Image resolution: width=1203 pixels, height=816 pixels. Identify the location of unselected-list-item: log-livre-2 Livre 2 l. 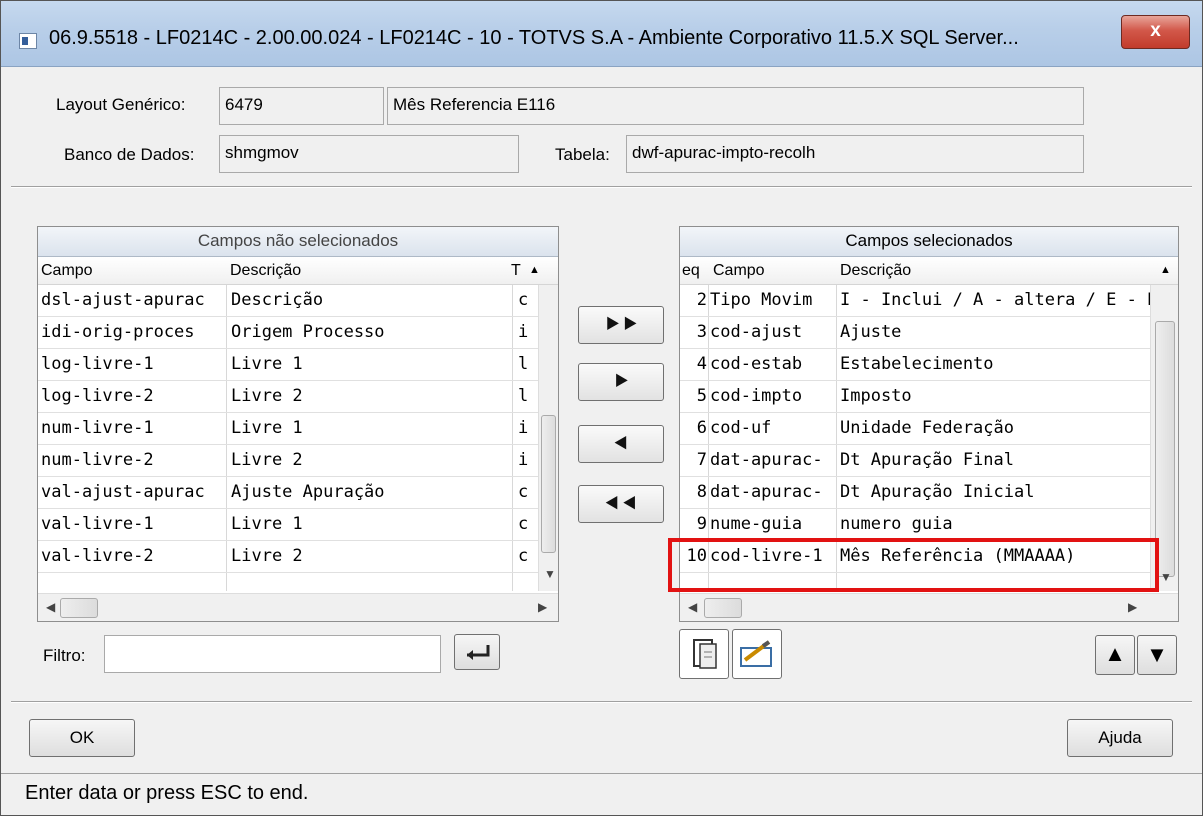
(288, 397).